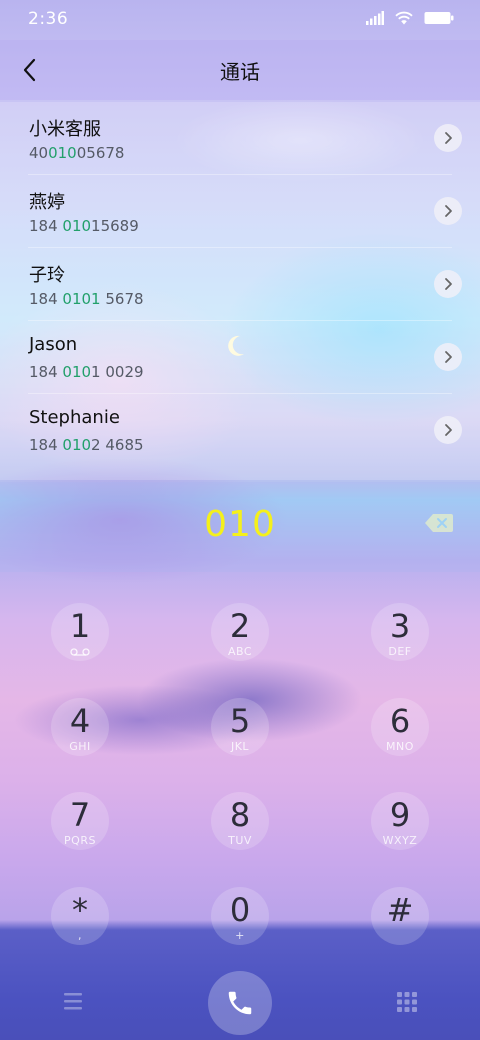 This screenshot has height=1040, width=480. What do you see at coordinates (80, 746) in the screenshot?
I see `key-letters: GHI` at bounding box center [80, 746].